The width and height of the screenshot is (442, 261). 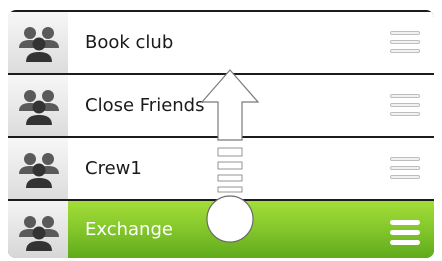 What do you see at coordinates (129, 229) in the screenshot?
I see `group-label: Exchange` at bounding box center [129, 229].